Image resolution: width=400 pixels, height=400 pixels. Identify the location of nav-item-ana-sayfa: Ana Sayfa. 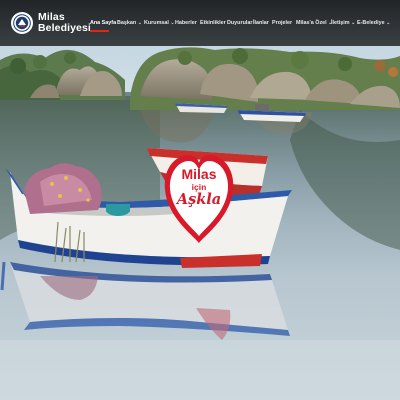
(103, 23).